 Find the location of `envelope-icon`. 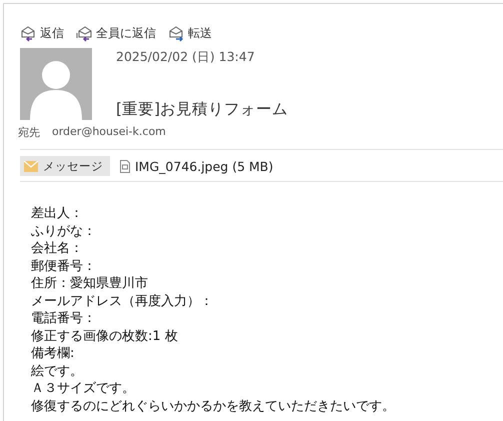

envelope-icon is located at coordinates (31, 166).